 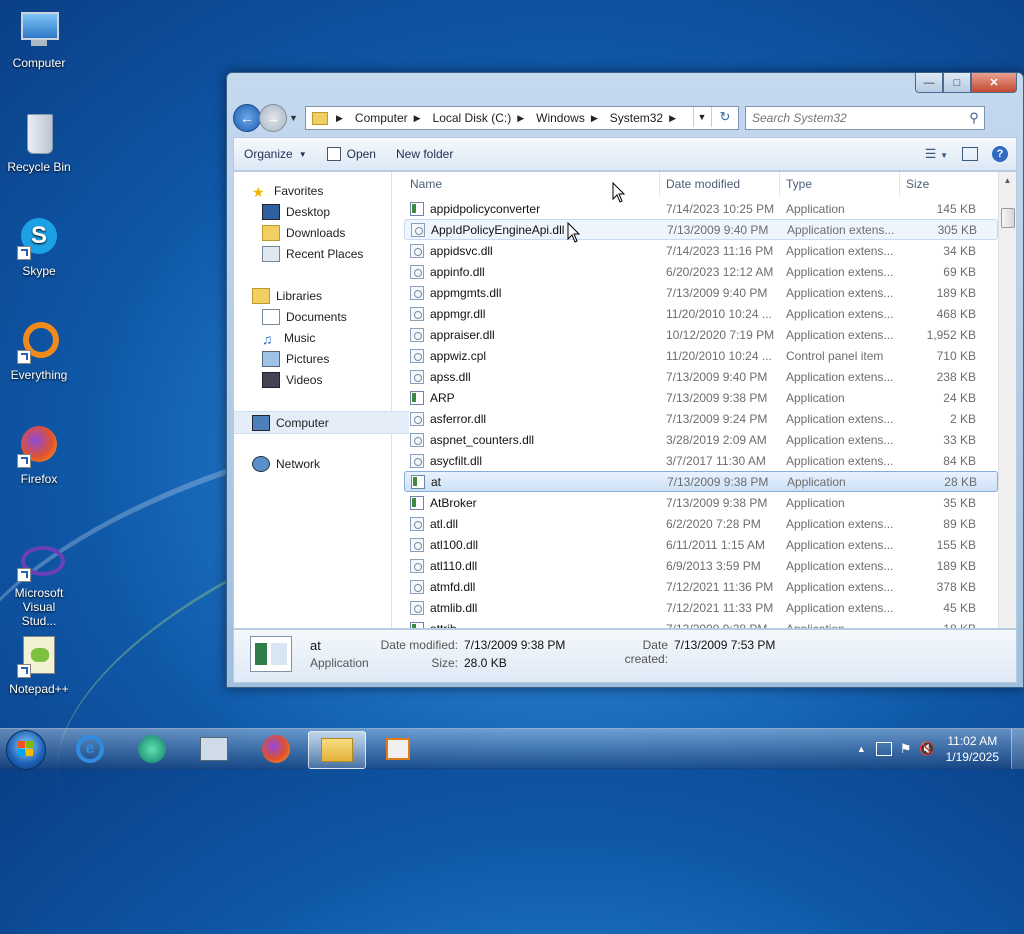 What do you see at coordinates (1007, 180) in the screenshot?
I see `scroll-up-icon: ▲` at bounding box center [1007, 180].